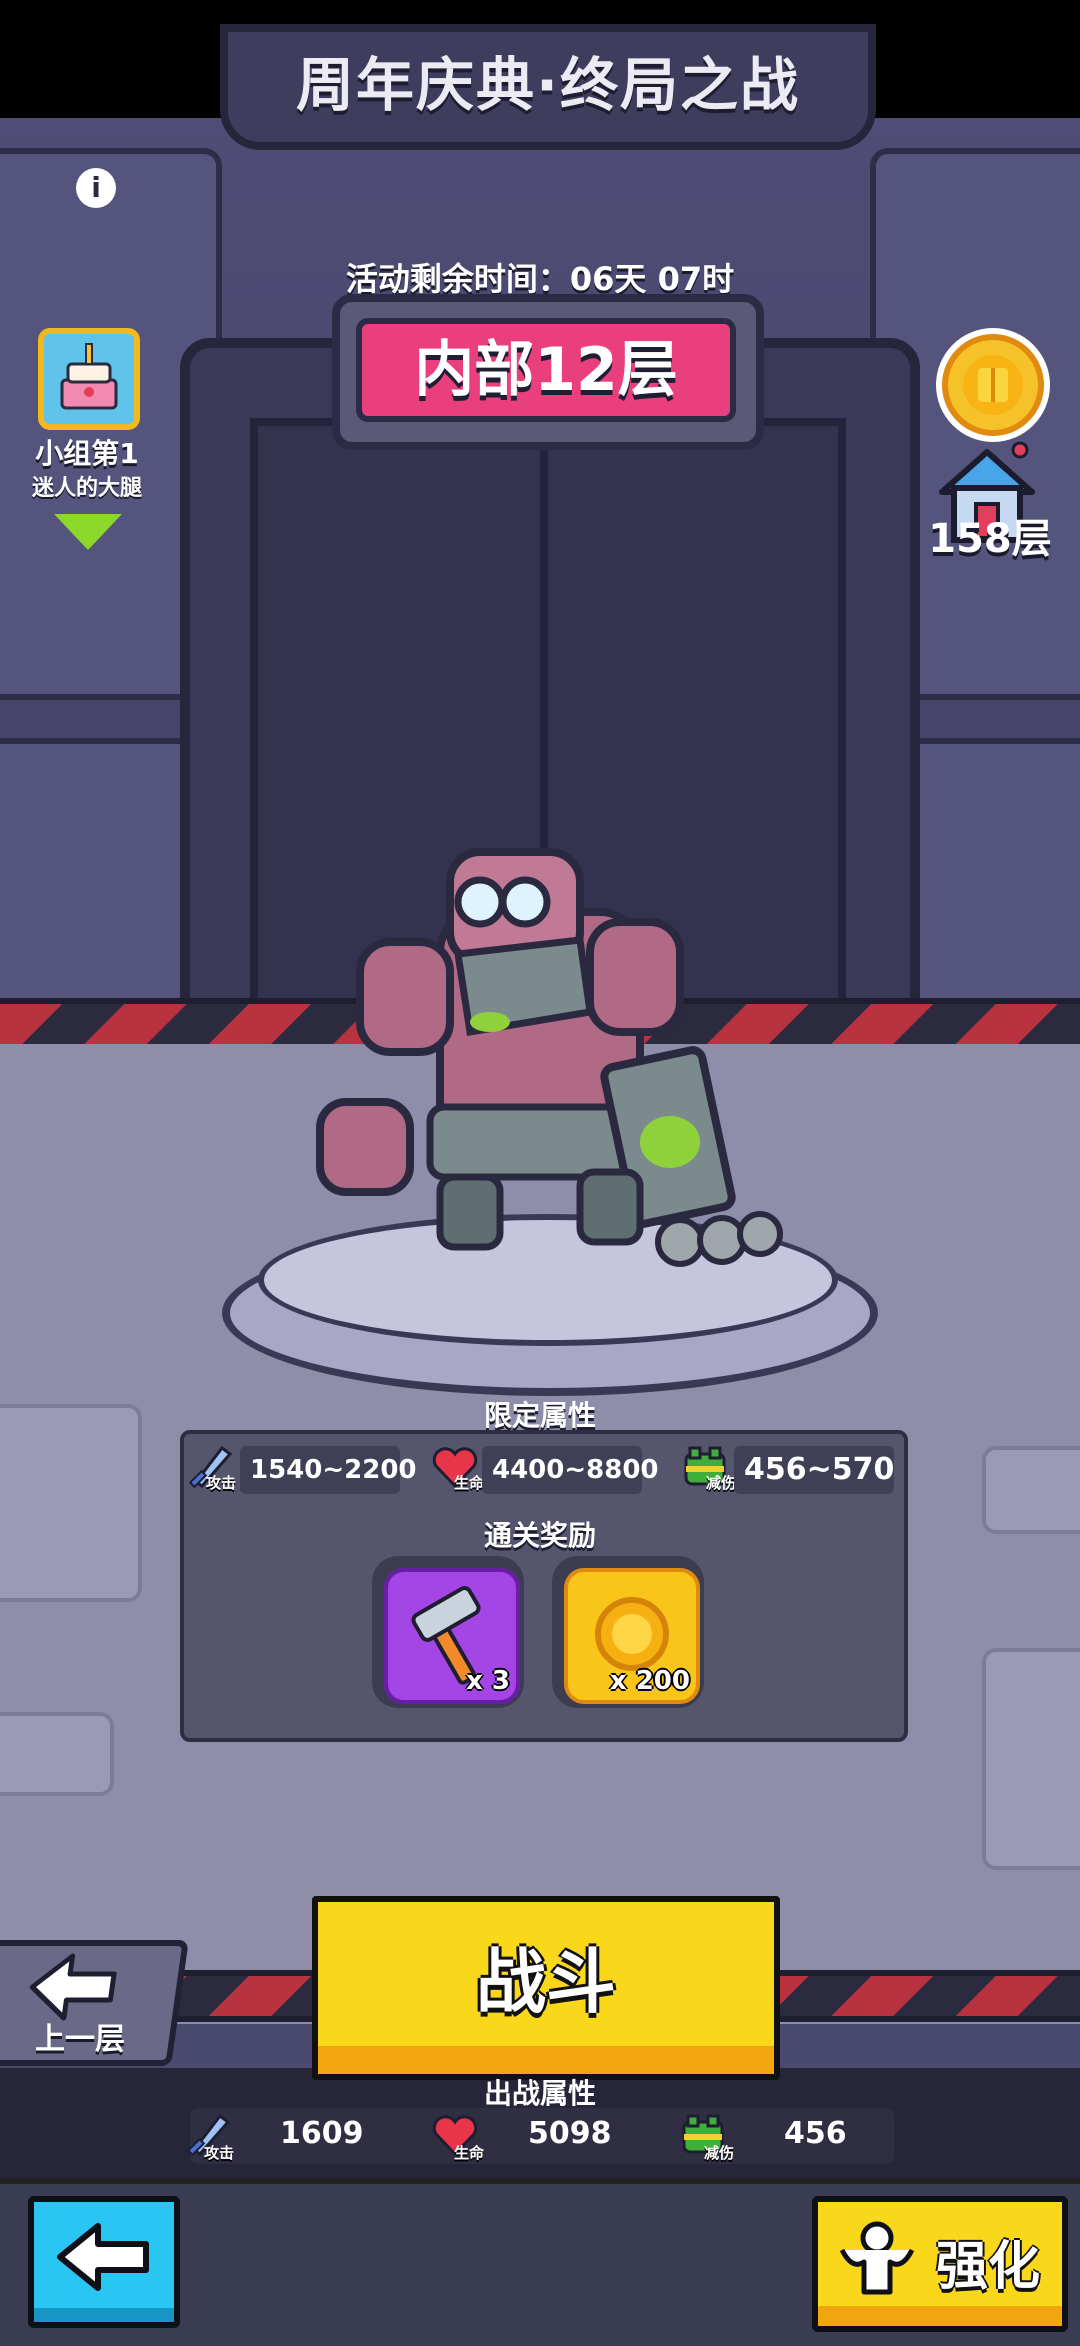  I want to click on back-button, so click(104, 2262).